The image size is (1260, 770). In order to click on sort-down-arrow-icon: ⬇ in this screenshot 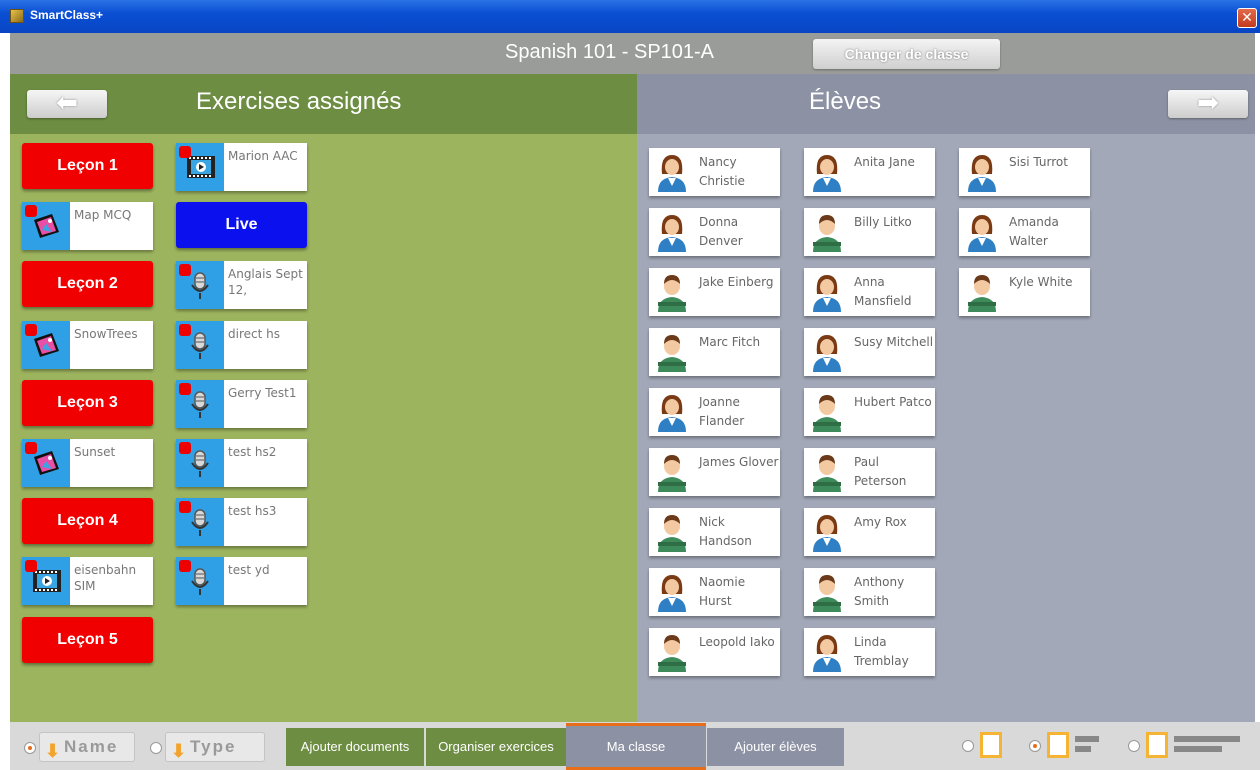, I will do `click(180, 751)`.